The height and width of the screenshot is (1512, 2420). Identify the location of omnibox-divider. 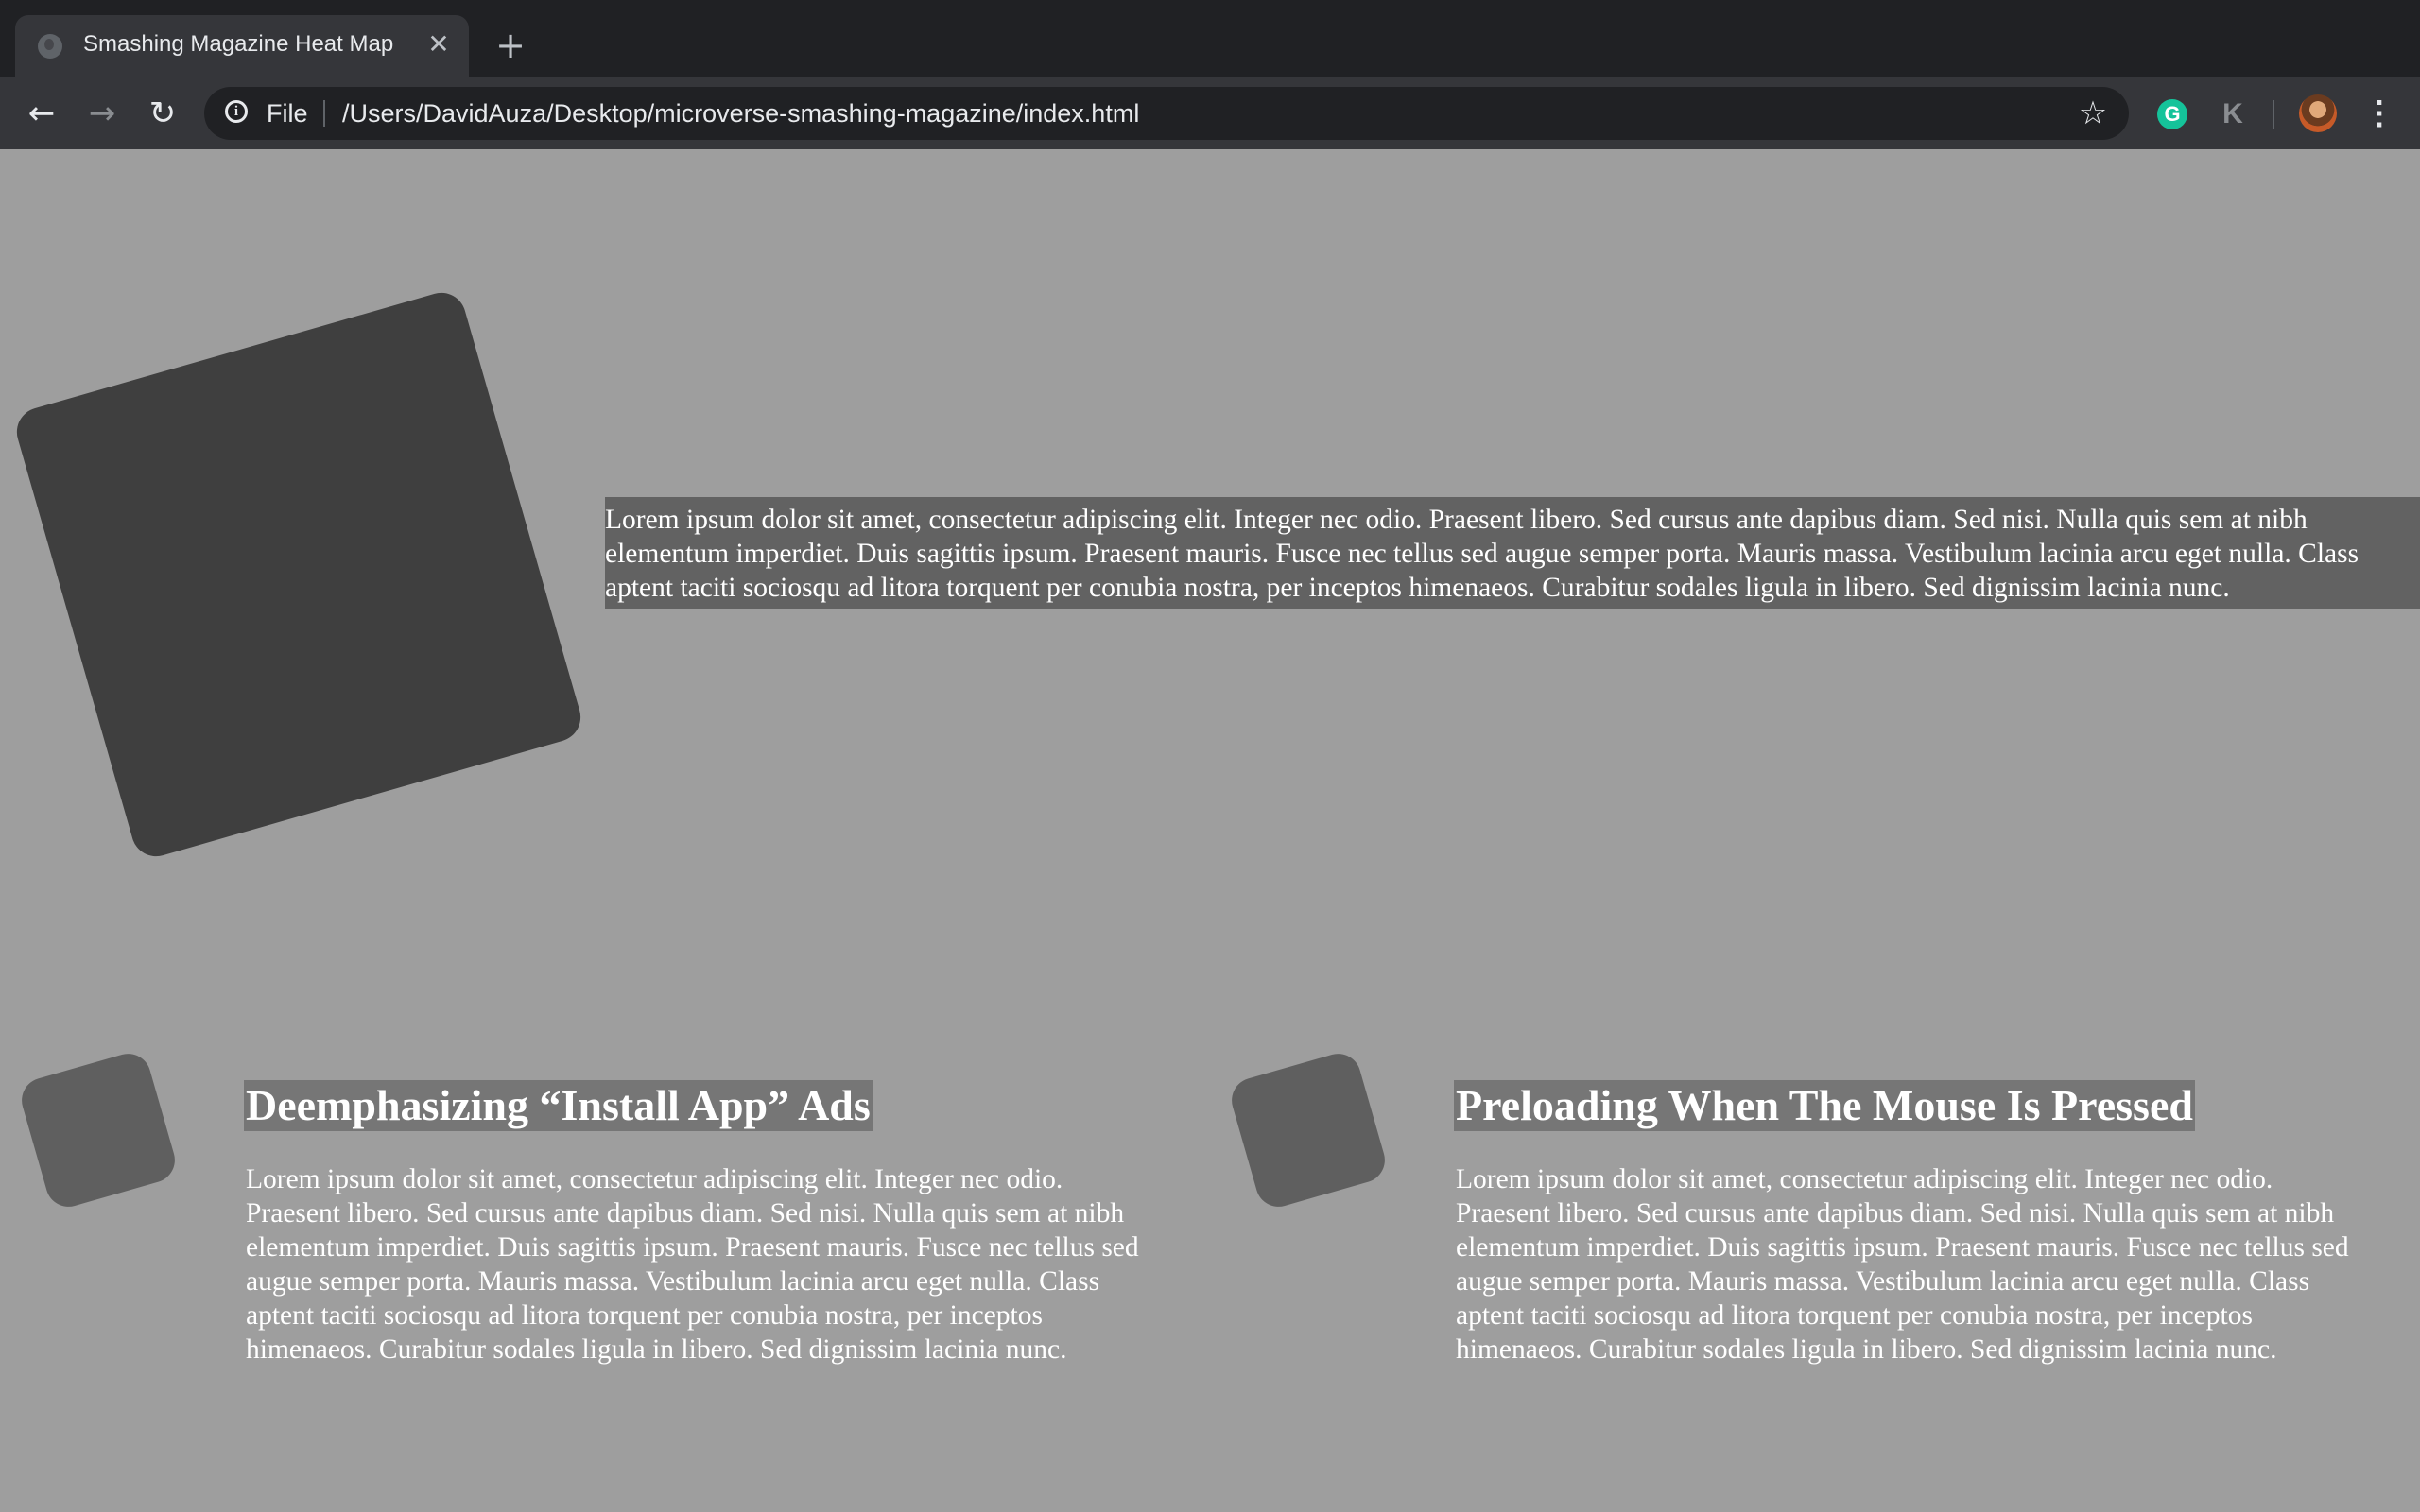
(324, 113).